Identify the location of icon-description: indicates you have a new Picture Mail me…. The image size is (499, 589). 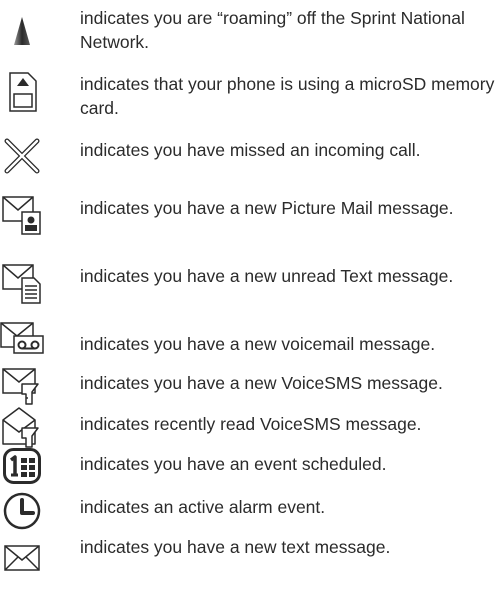
(267, 208).